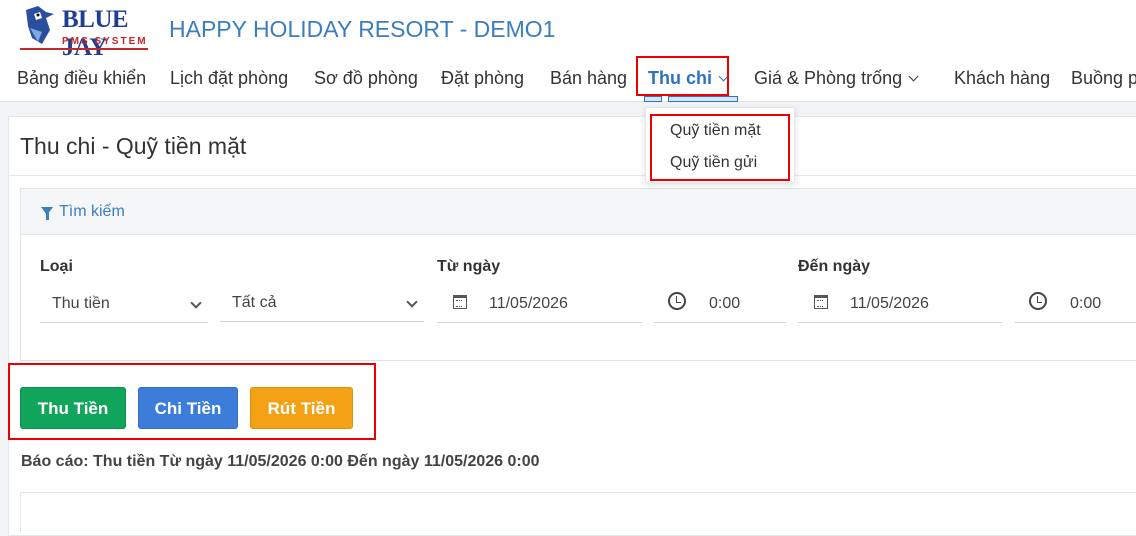 The image size is (1136, 536). What do you see at coordinates (578, 512) in the screenshot?
I see `report-table-container` at bounding box center [578, 512].